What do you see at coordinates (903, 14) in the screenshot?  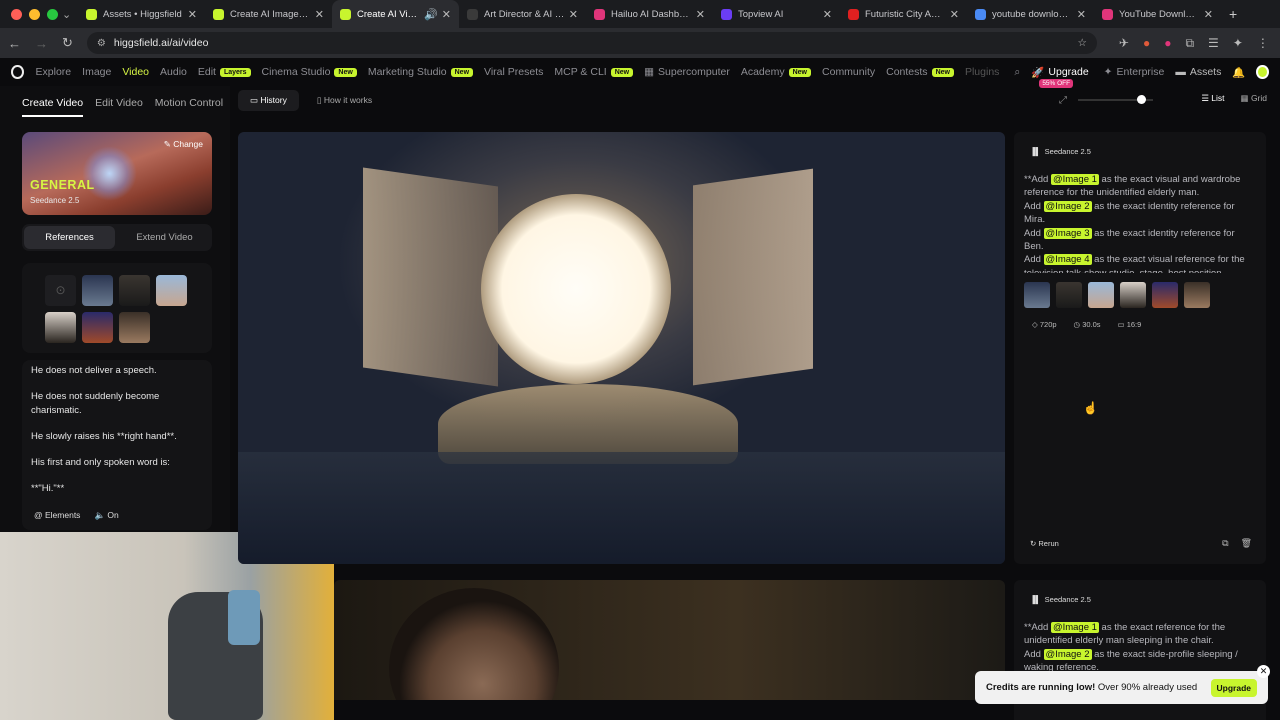 I see `browser-tab: Futuristic City Ambie ✕` at bounding box center [903, 14].